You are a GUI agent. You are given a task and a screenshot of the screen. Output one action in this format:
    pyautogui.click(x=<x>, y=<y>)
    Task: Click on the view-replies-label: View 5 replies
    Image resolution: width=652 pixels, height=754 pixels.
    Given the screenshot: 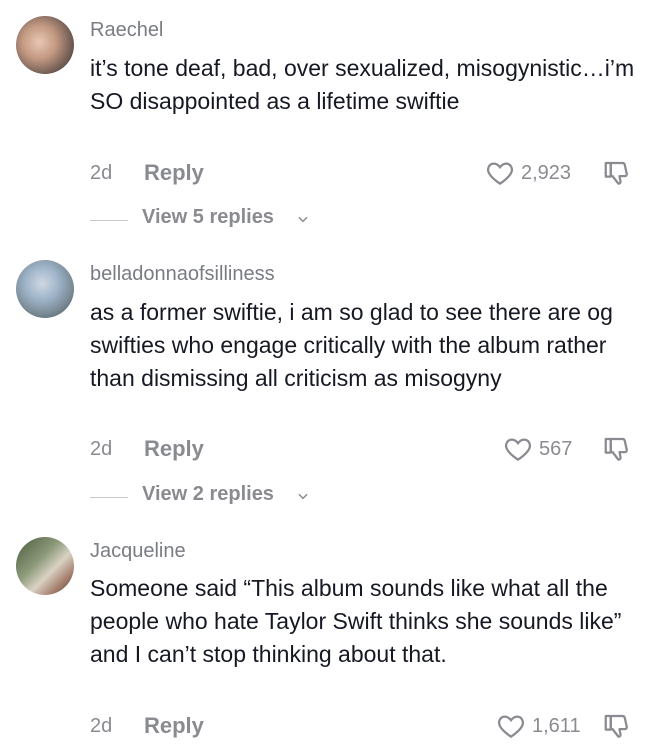 What is the action you would take?
    pyautogui.click(x=208, y=217)
    